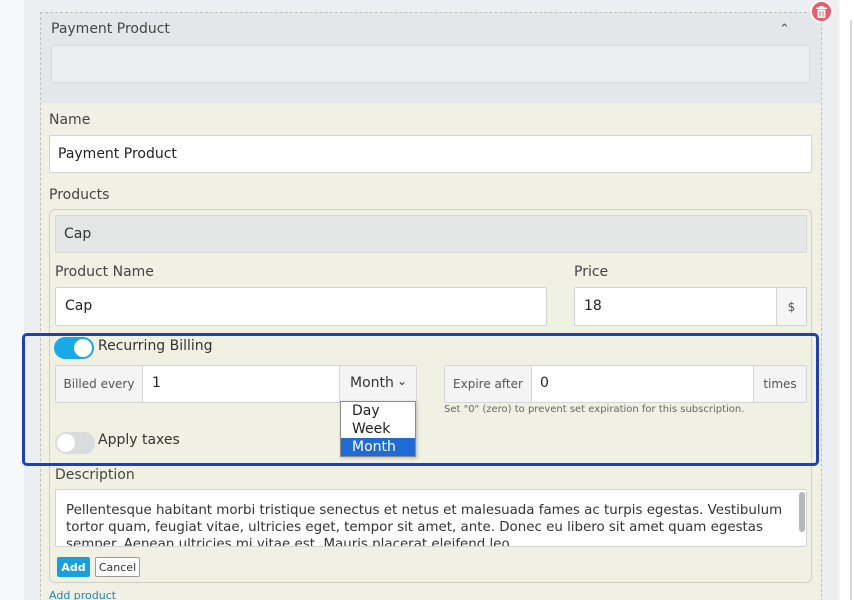 Image resolution: width=854 pixels, height=600 pixels. I want to click on currency-addon: $, so click(791, 306).